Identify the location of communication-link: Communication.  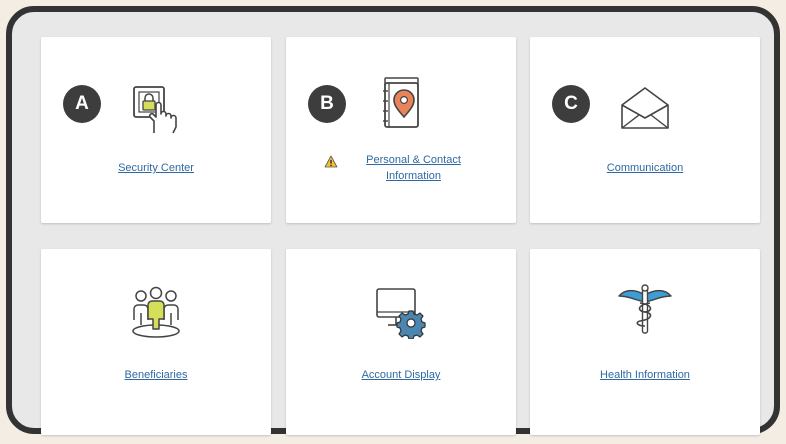
(645, 168).